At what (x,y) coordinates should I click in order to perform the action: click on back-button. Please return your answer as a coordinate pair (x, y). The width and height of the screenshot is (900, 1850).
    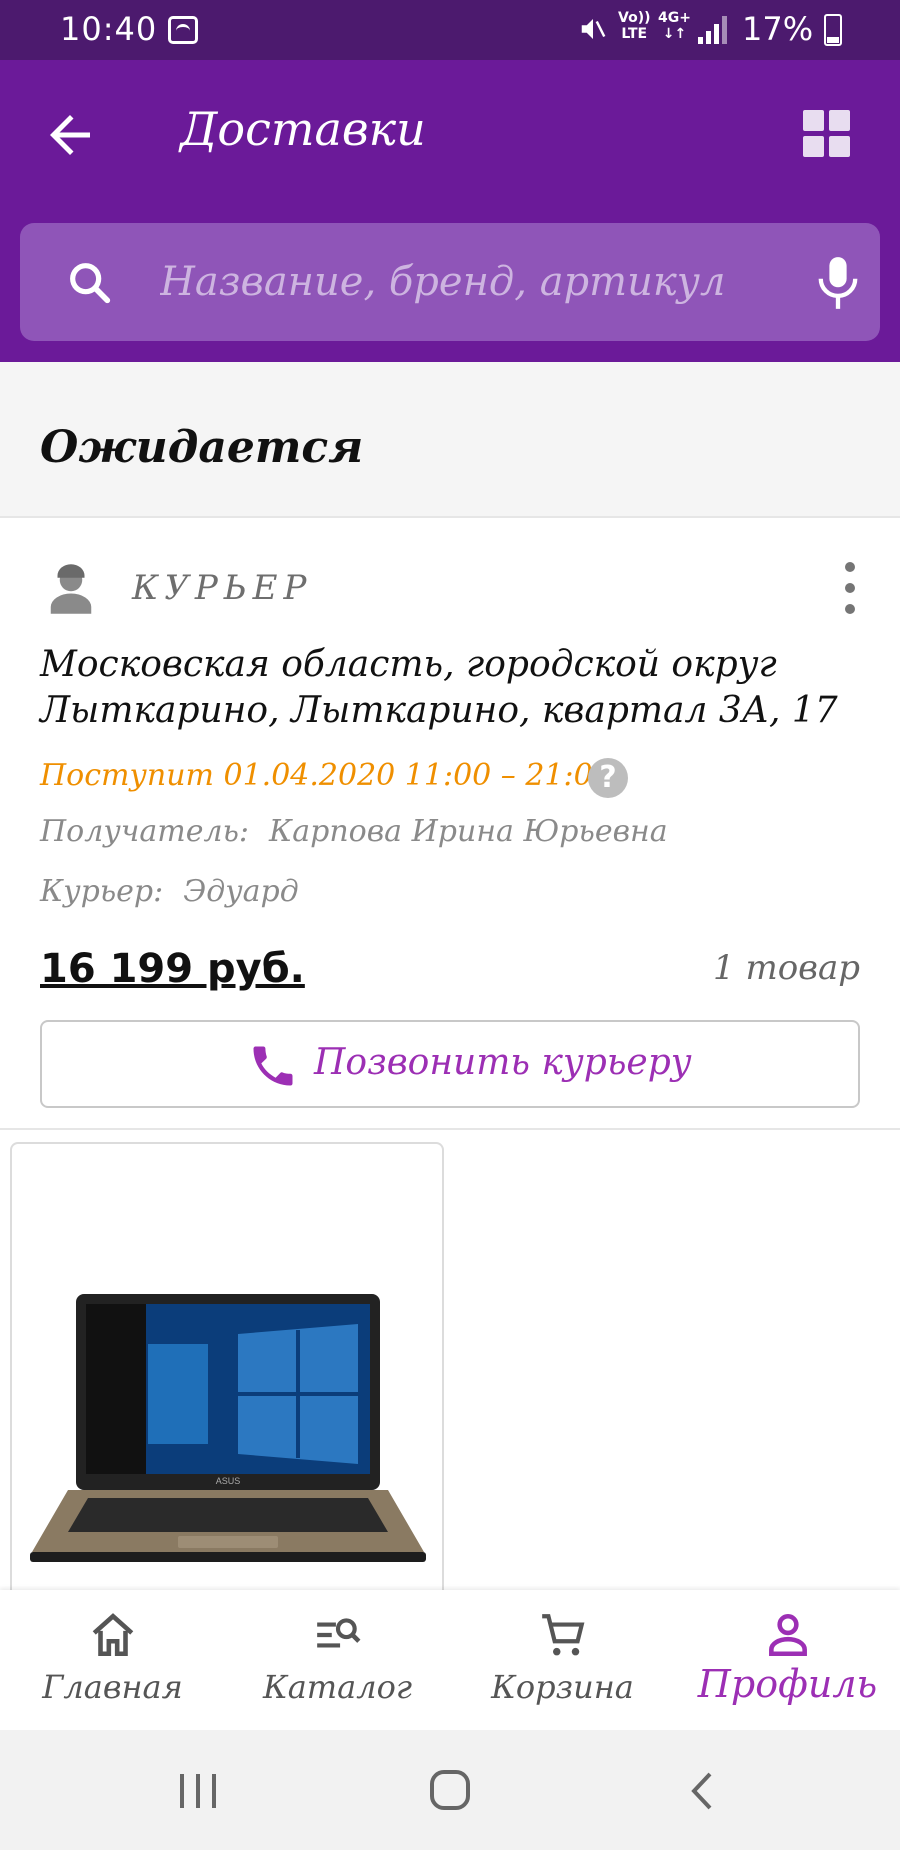
    Looking at the image, I should click on (70, 135).